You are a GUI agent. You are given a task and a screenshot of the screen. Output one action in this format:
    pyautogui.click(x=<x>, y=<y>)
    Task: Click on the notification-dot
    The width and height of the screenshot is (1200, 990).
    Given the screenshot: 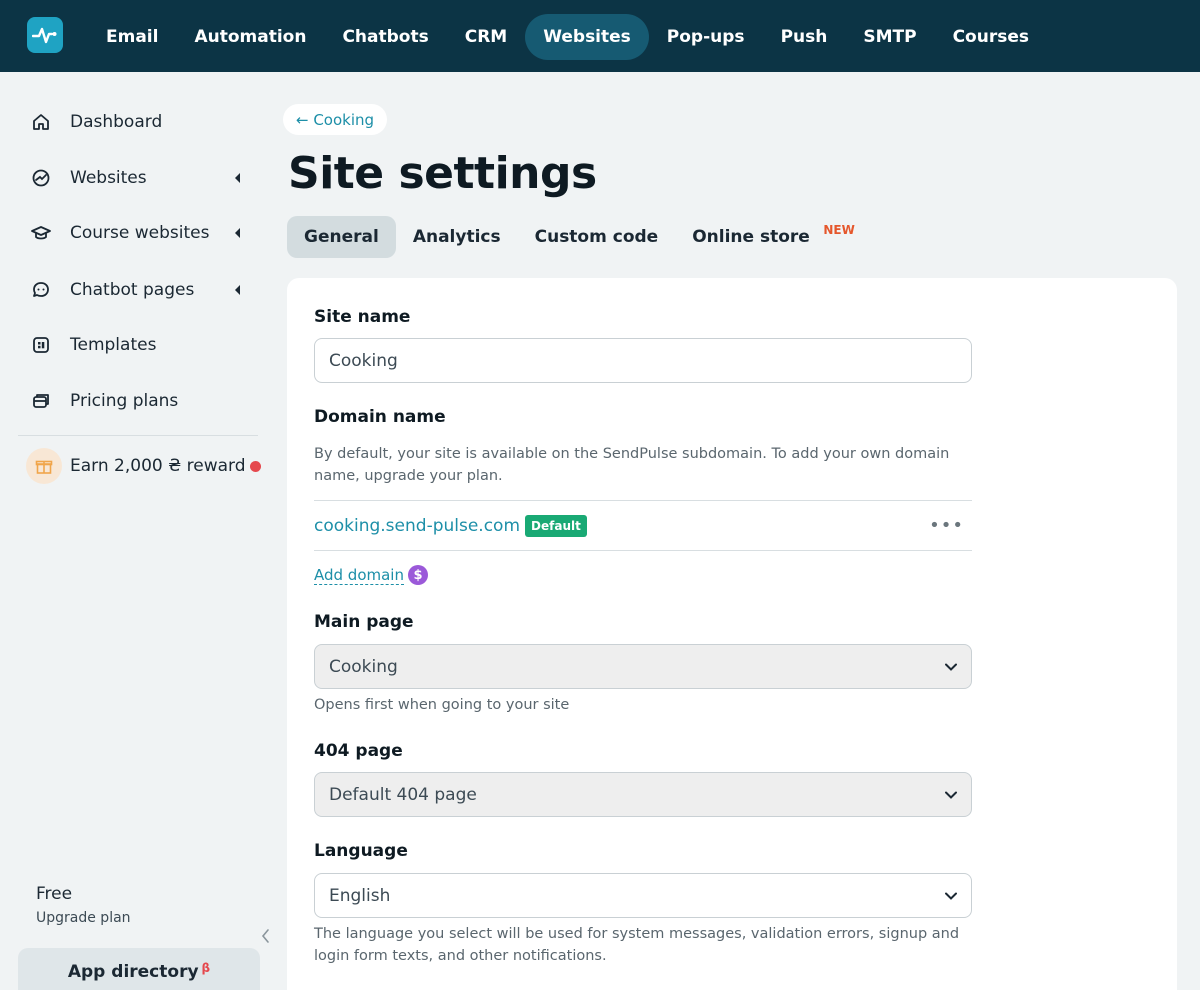 What is the action you would take?
    pyautogui.click(x=255, y=466)
    